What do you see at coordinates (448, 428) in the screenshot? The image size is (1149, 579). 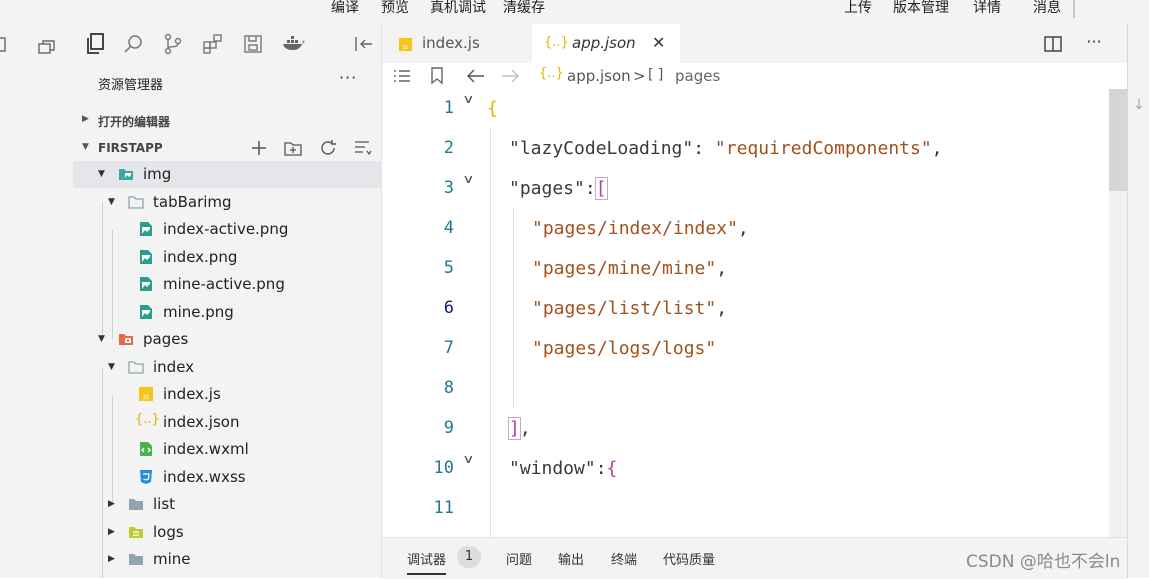 I see `line-number: 9` at bounding box center [448, 428].